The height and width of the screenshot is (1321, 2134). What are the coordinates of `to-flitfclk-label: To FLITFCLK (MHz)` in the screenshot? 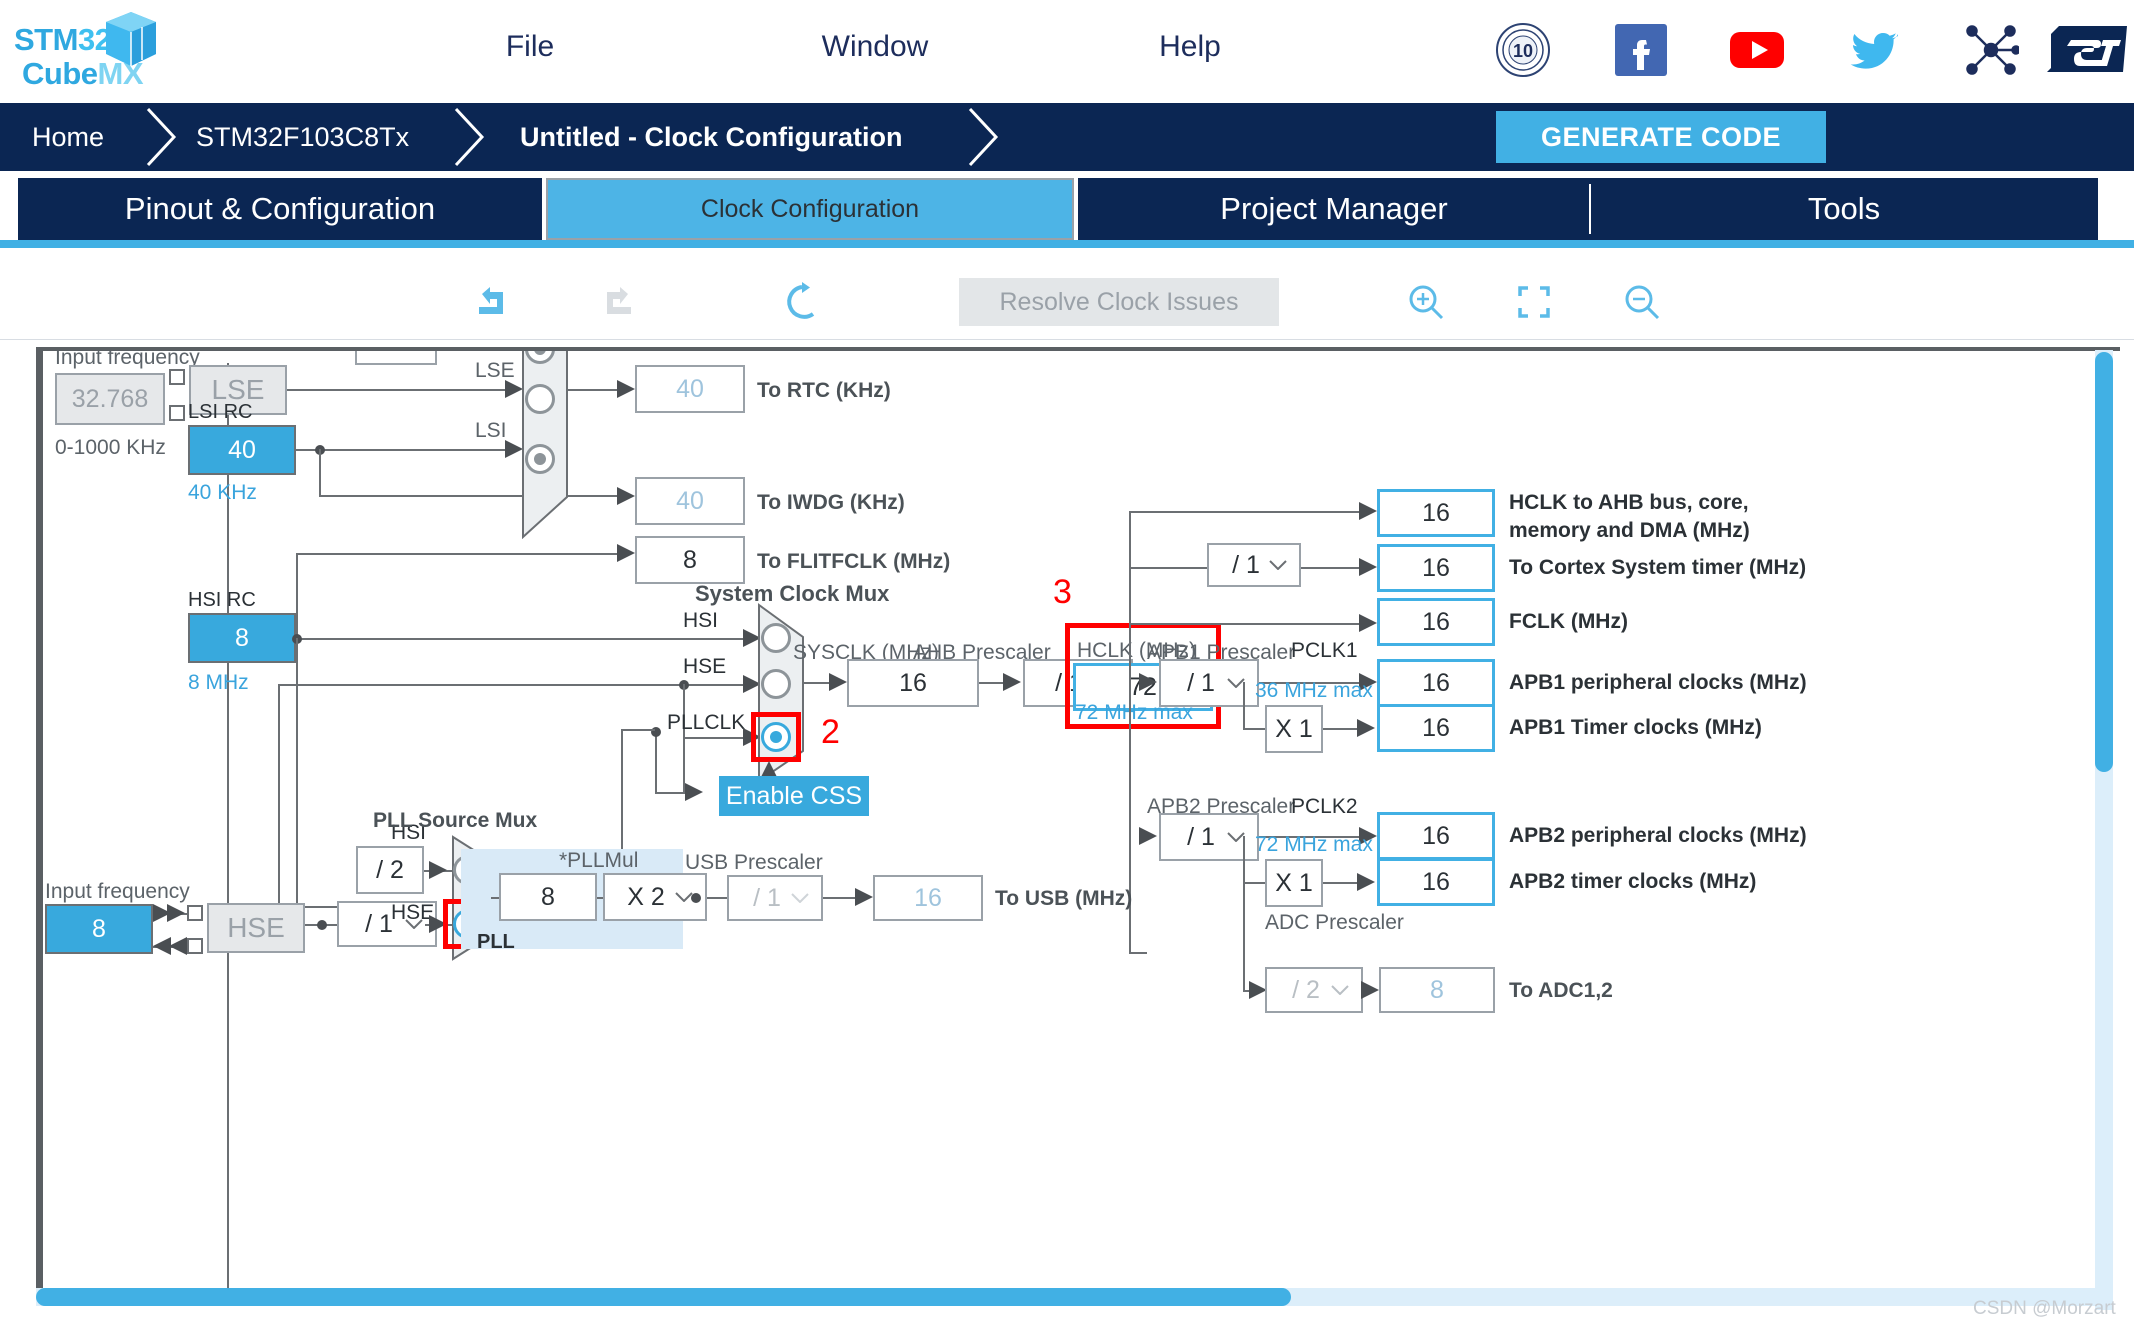 It's located at (854, 561).